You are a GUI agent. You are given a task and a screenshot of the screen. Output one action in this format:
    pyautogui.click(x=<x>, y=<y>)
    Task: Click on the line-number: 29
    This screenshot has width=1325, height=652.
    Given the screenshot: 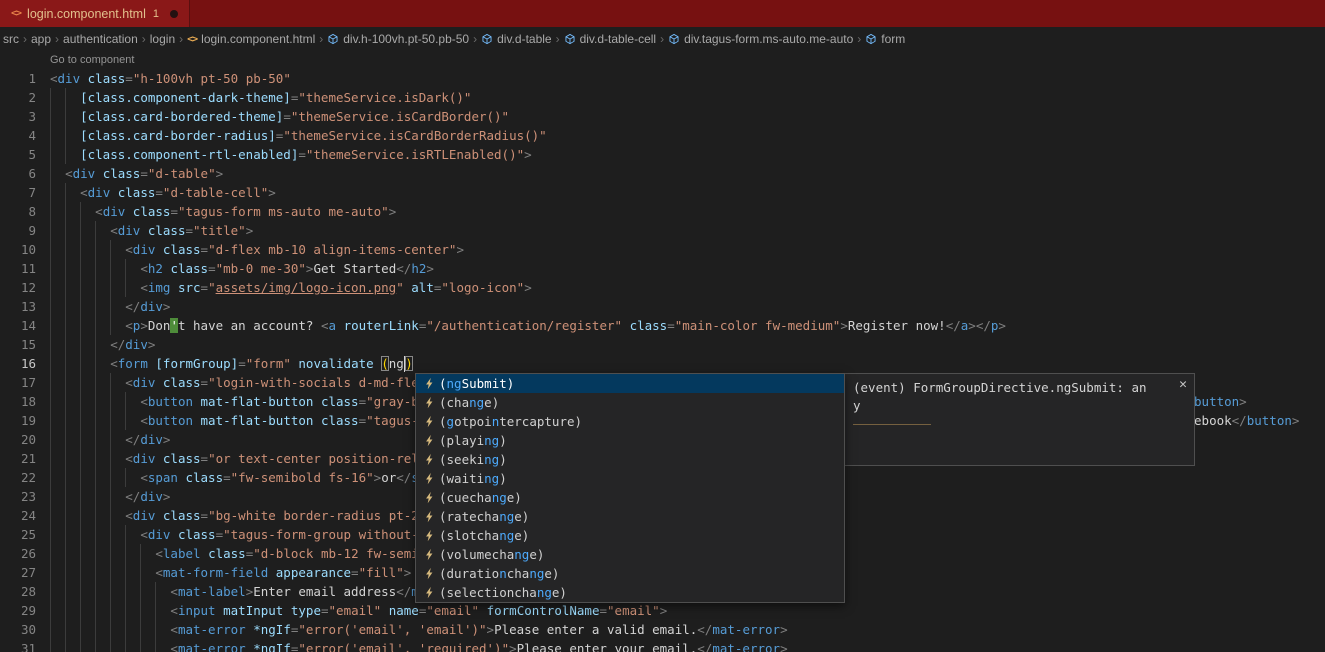 What is the action you would take?
    pyautogui.click(x=28, y=610)
    